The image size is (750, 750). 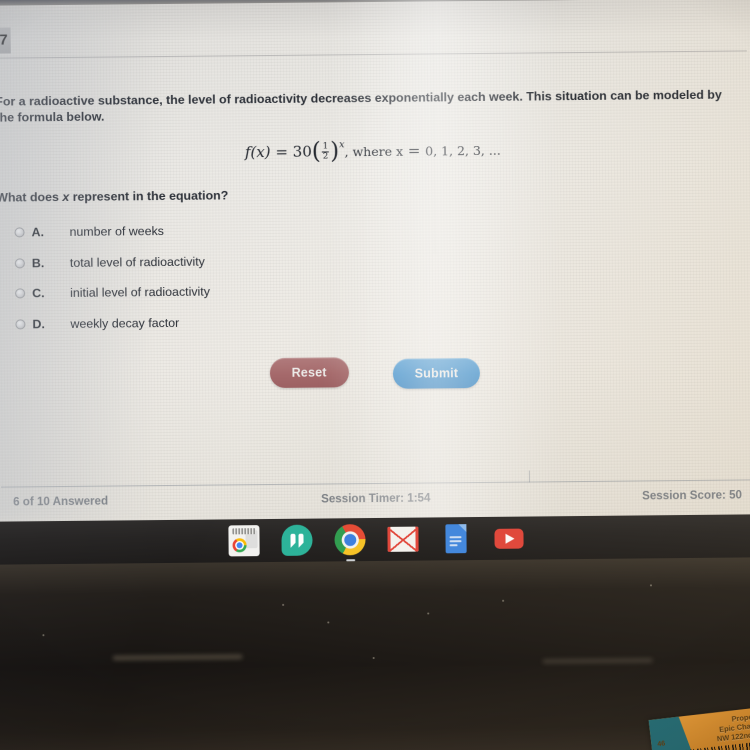 What do you see at coordinates (38, 324) in the screenshot?
I see `choice-letter-d: D.` at bounding box center [38, 324].